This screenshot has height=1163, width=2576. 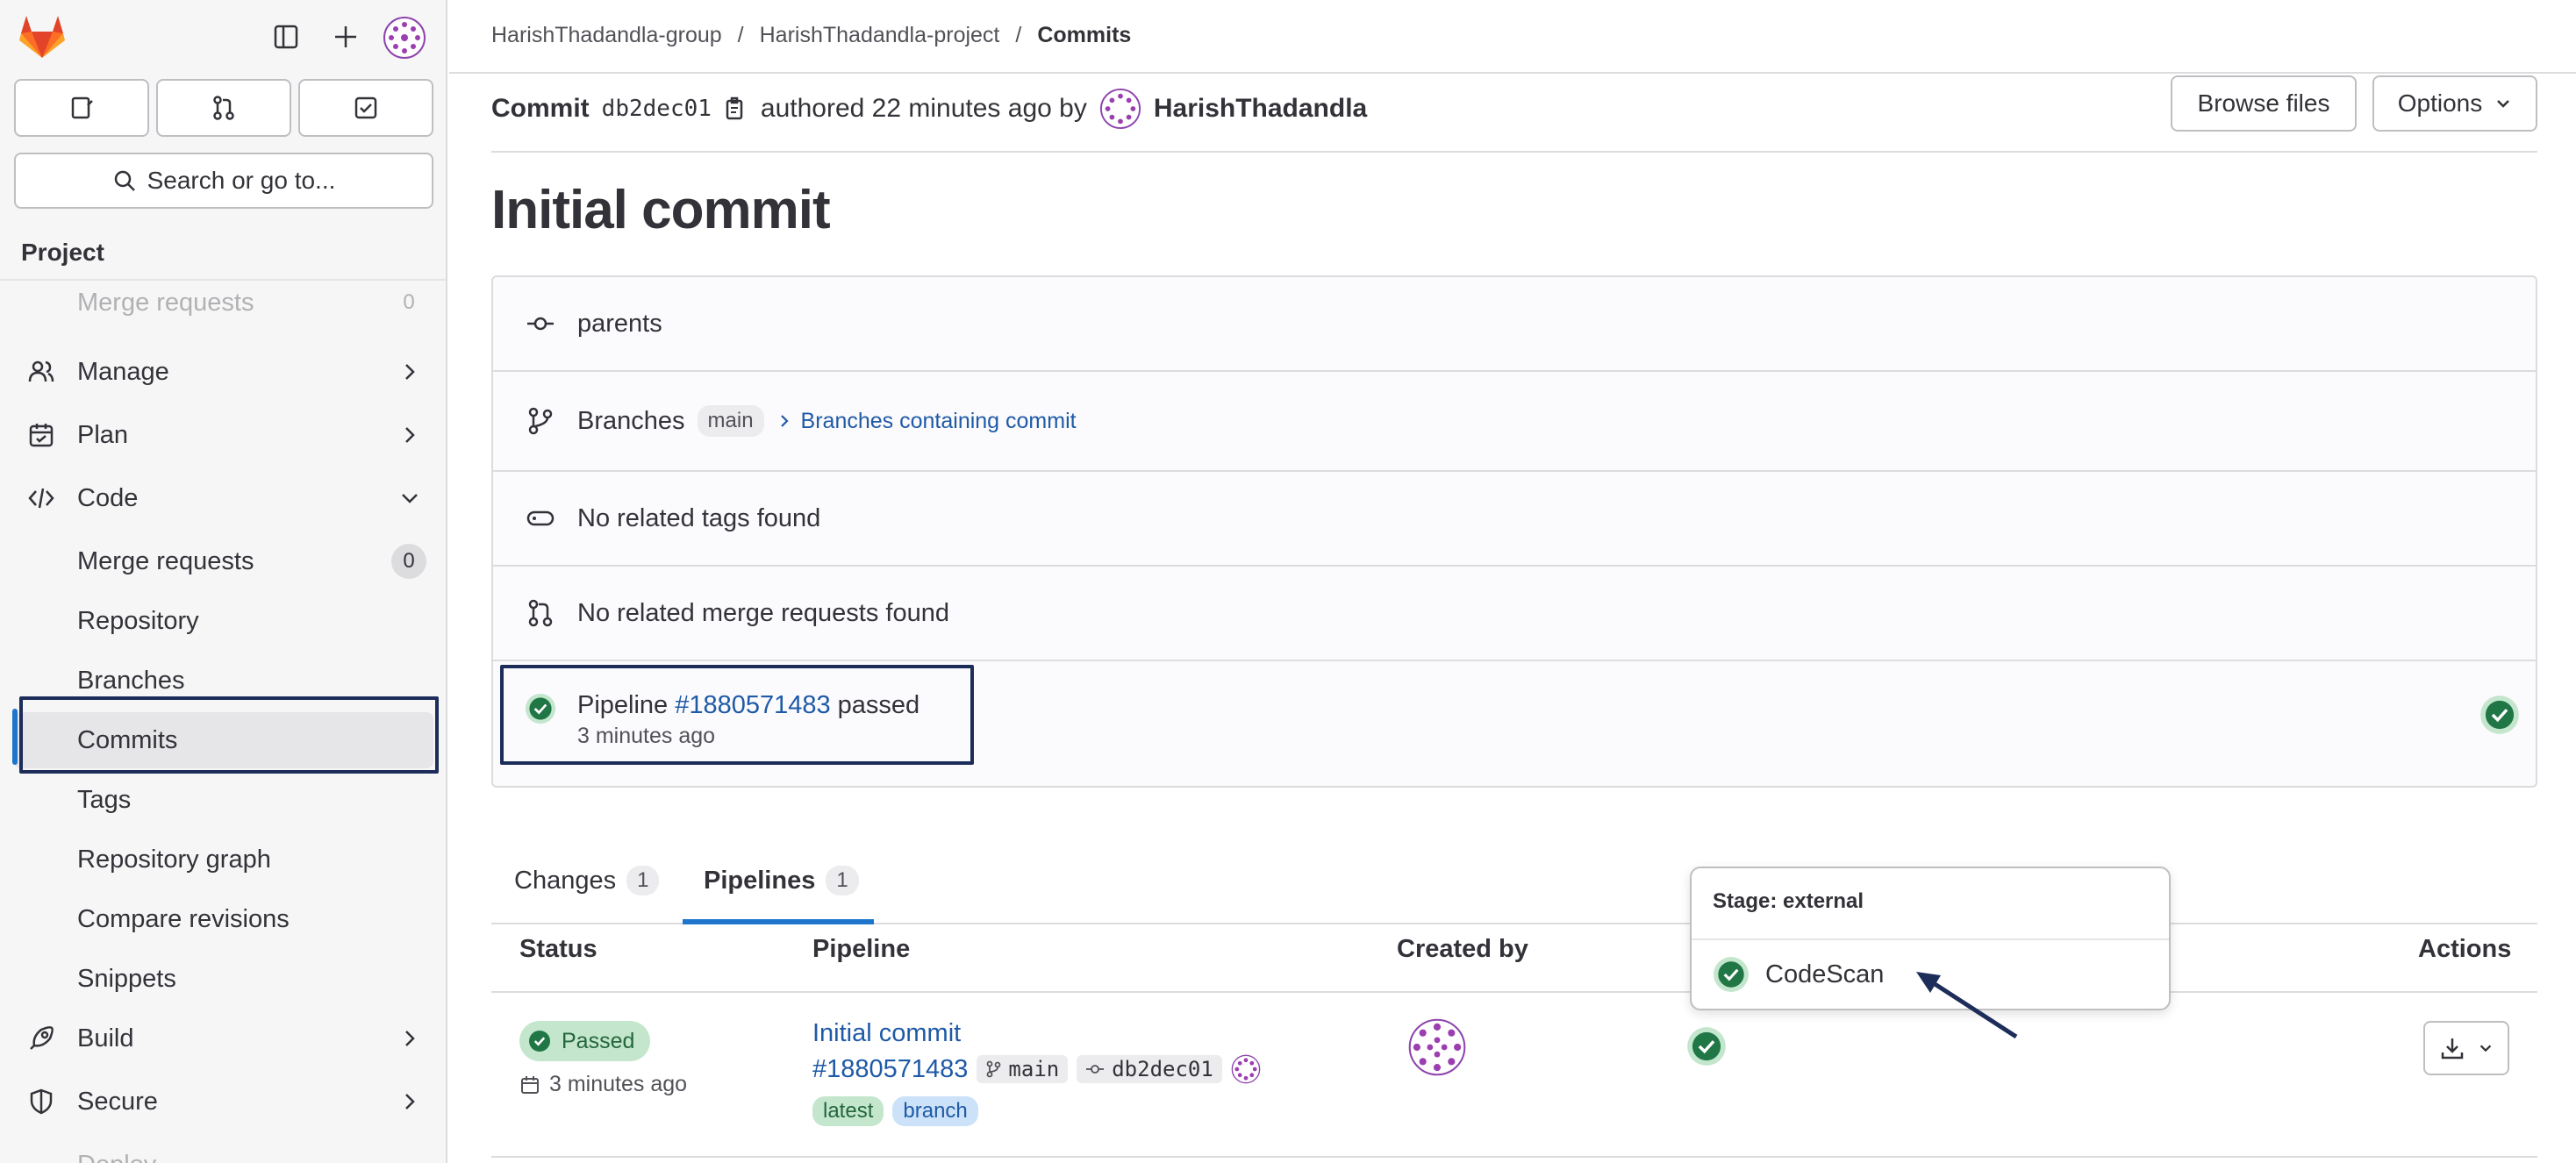 I want to click on sidebar-item-label: Tags, so click(x=104, y=799).